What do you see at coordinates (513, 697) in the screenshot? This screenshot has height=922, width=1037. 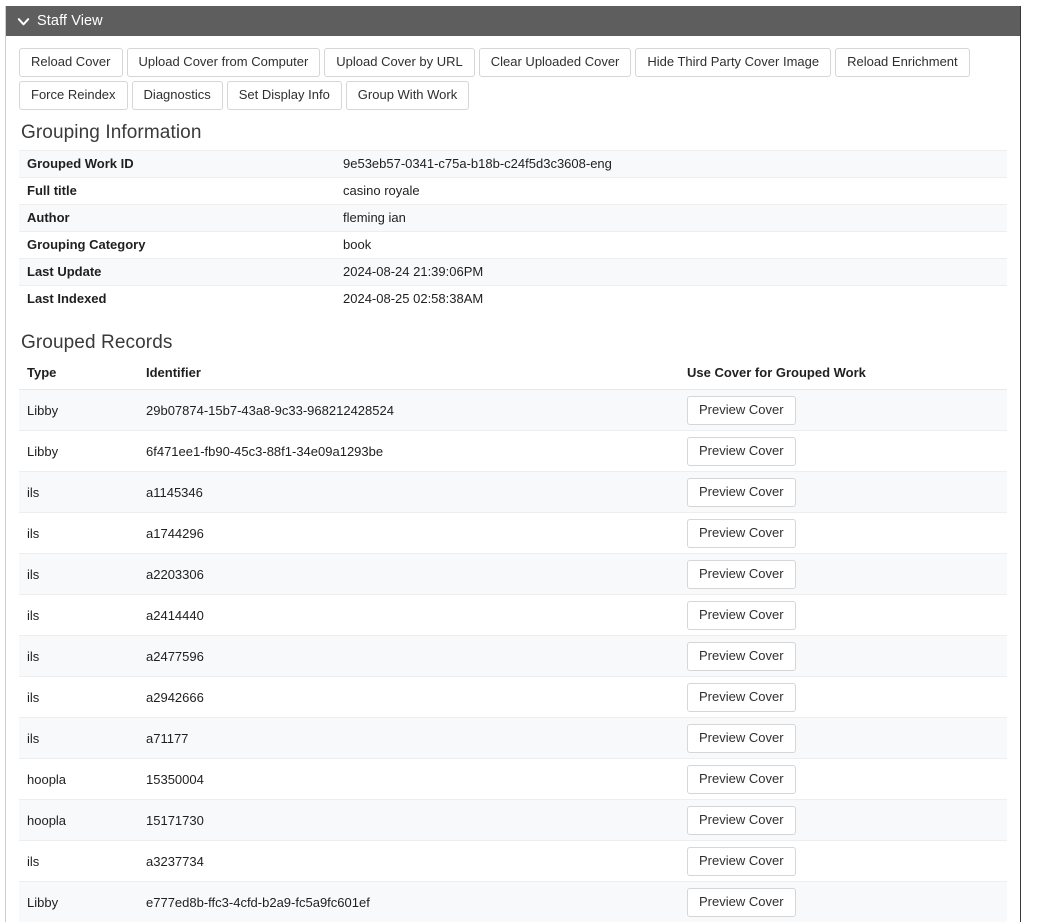 I see `table-row: ils a2942666 Preview Cover` at bounding box center [513, 697].